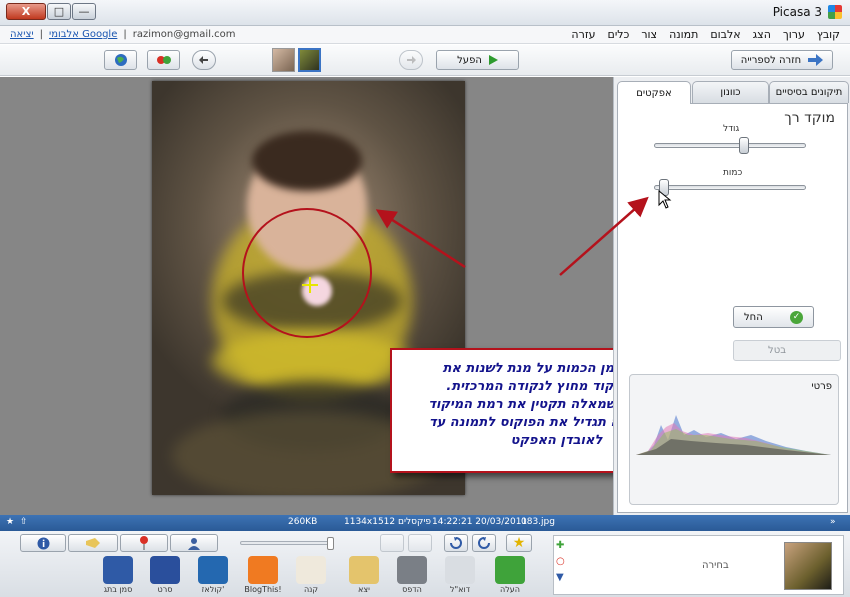 Image resolution: width=850 pixels, height=597 pixels. What do you see at coordinates (538, 522) in the screenshot?
I see `file-name: 083.jpg` at bounding box center [538, 522].